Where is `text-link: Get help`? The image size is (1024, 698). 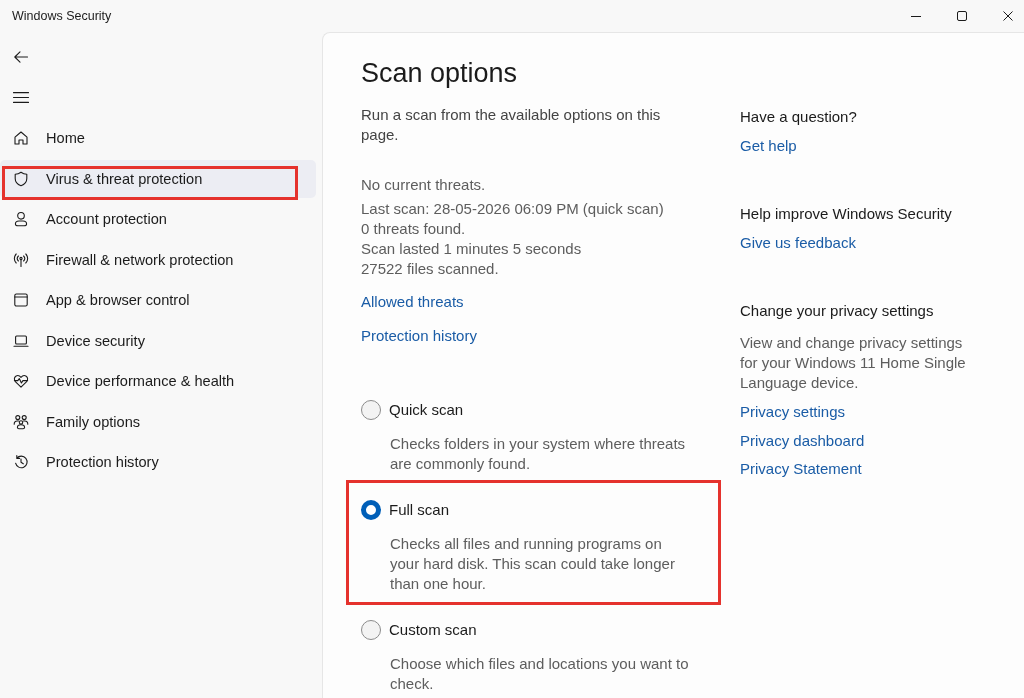 text-link: Get help is located at coordinates (768, 145).